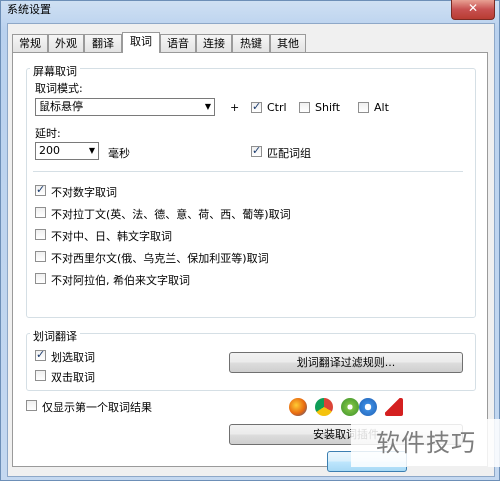 The width and height of the screenshot is (500, 481). I want to click on acrobat-icon, so click(394, 407).